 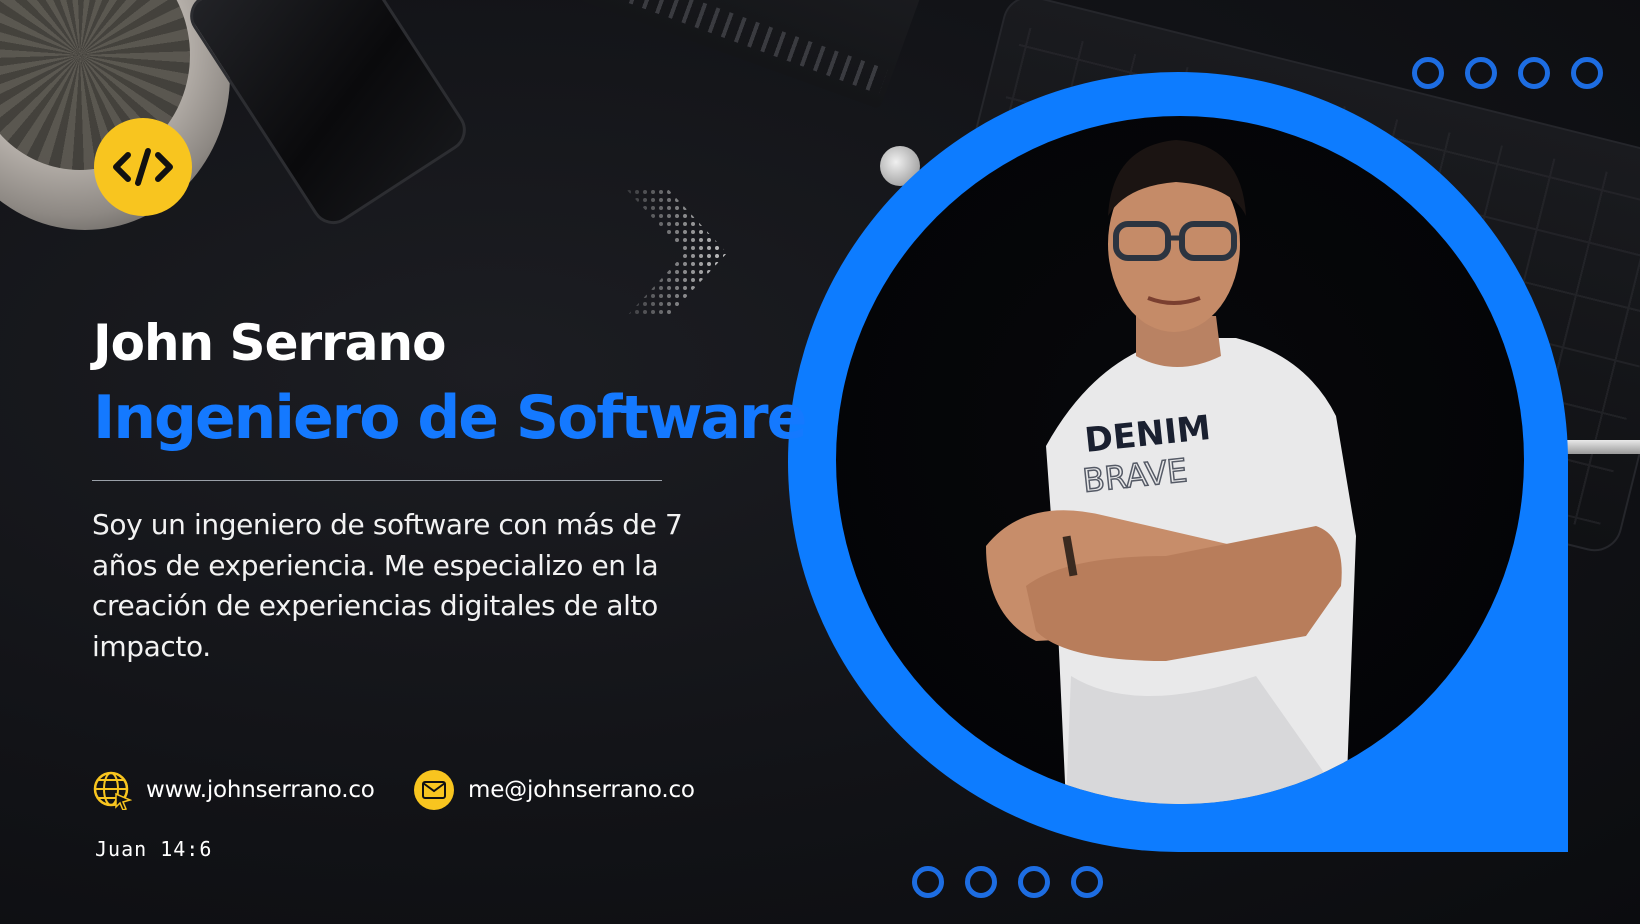 What do you see at coordinates (112, 790) in the screenshot?
I see `globe-icon` at bounding box center [112, 790].